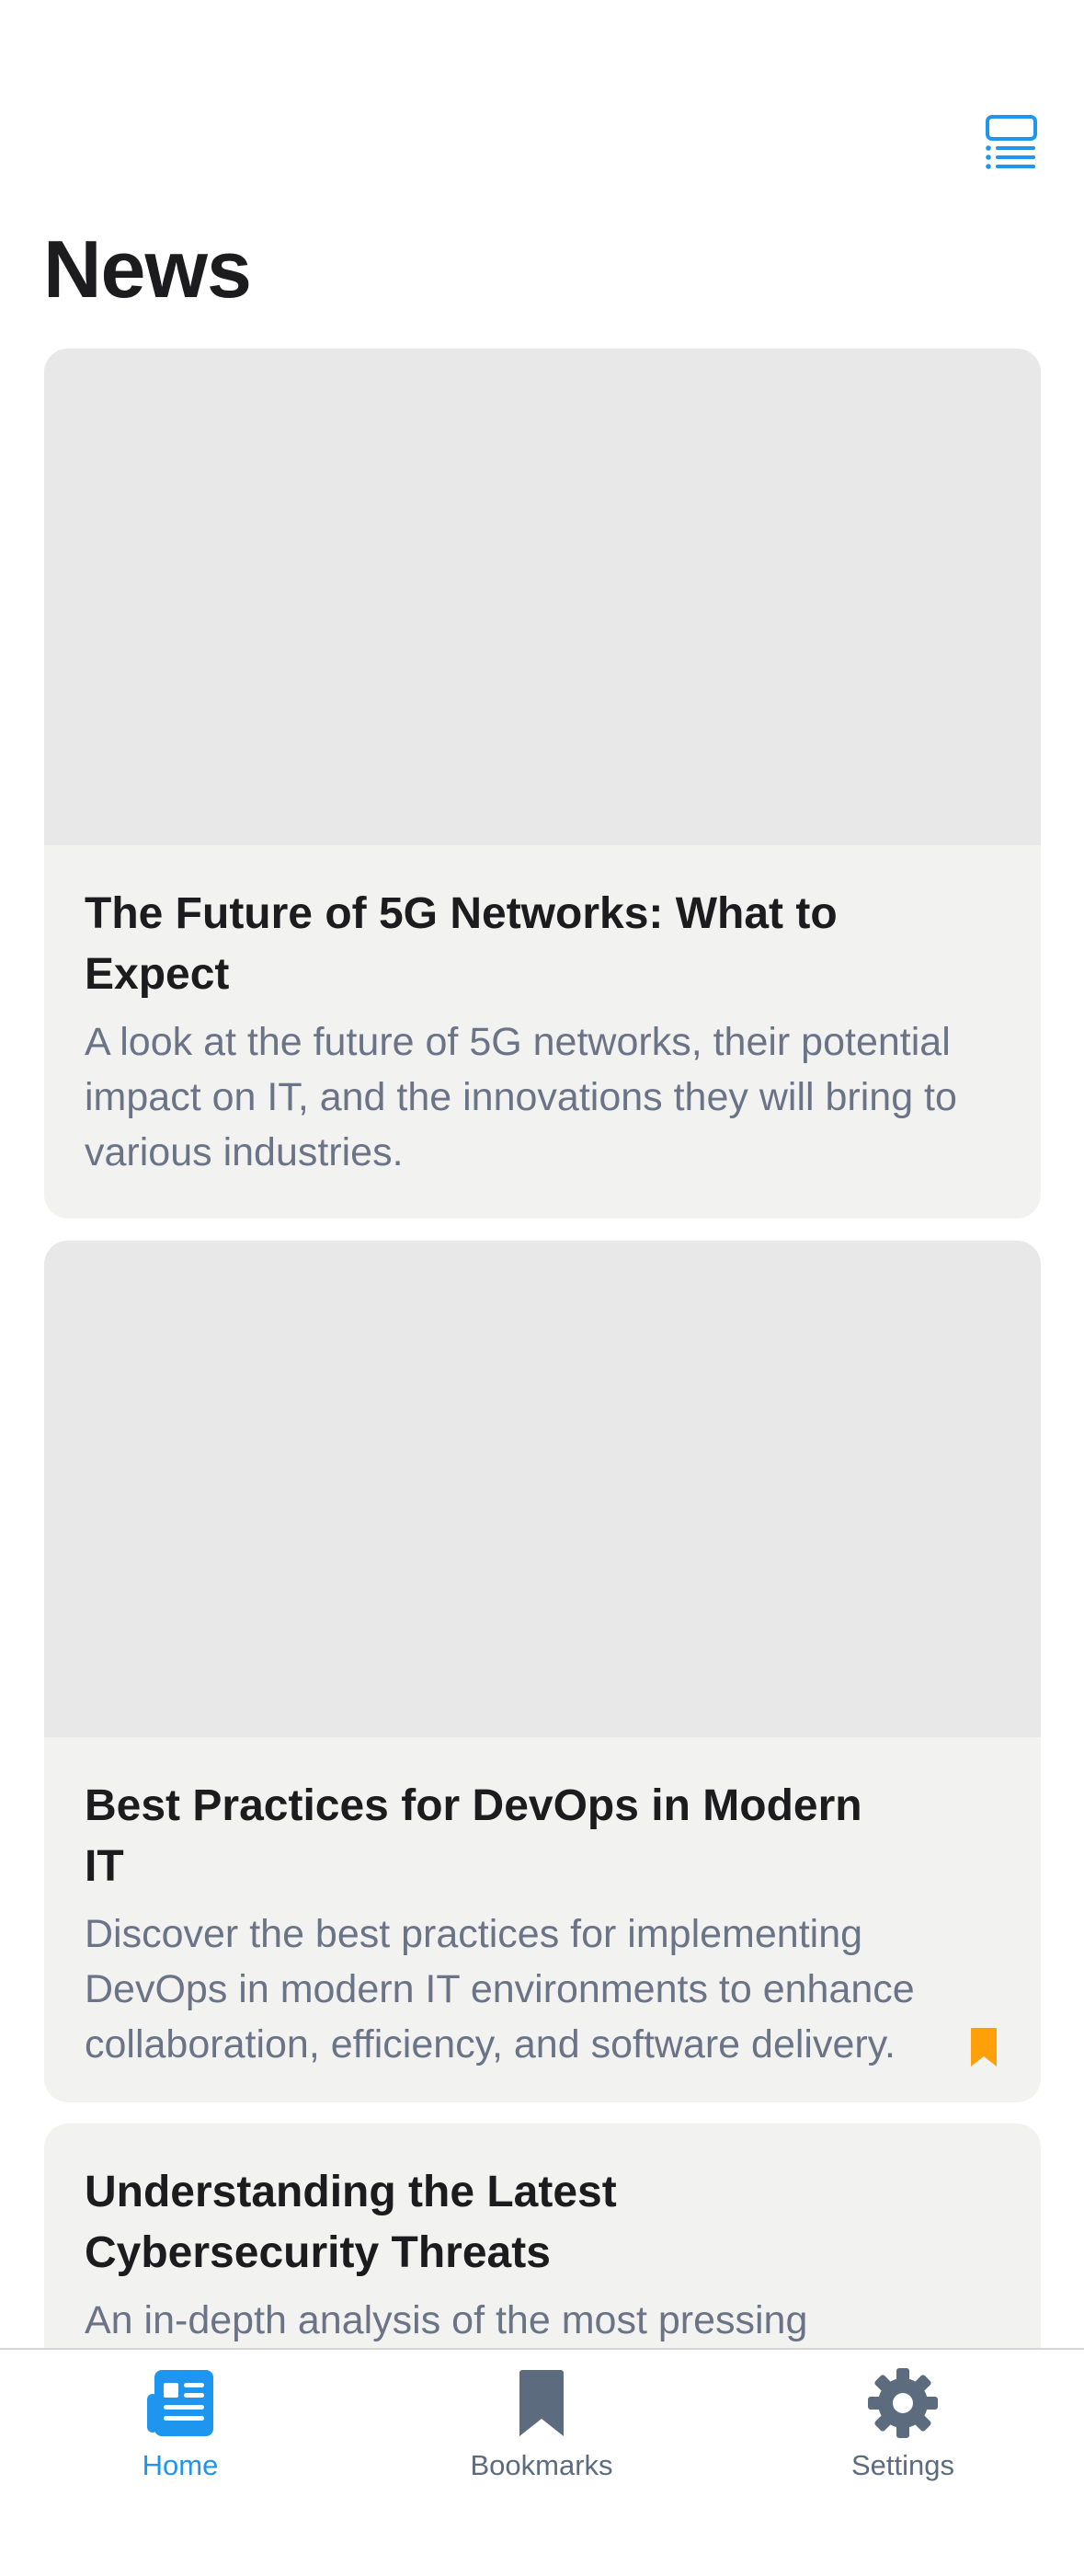 Image resolution: width=1084 pixels, height=2576 pixels. I want to click on tab-label: Bookmarks, so click(541, 2465).